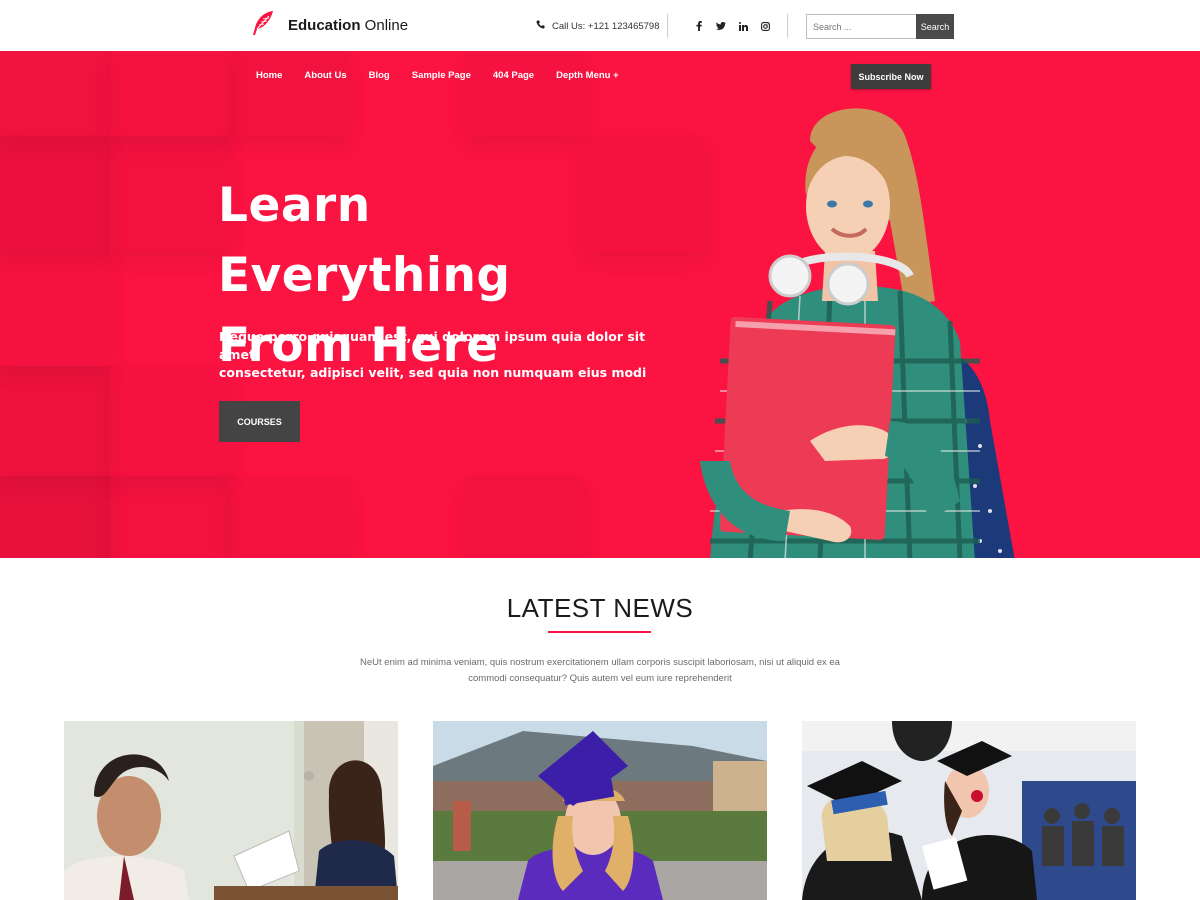  What do you see at coordinates (587, 75) in the screenshot?
I see `nav-item-depth-menu: Depth Menu +` at bounding box center [587, 75].